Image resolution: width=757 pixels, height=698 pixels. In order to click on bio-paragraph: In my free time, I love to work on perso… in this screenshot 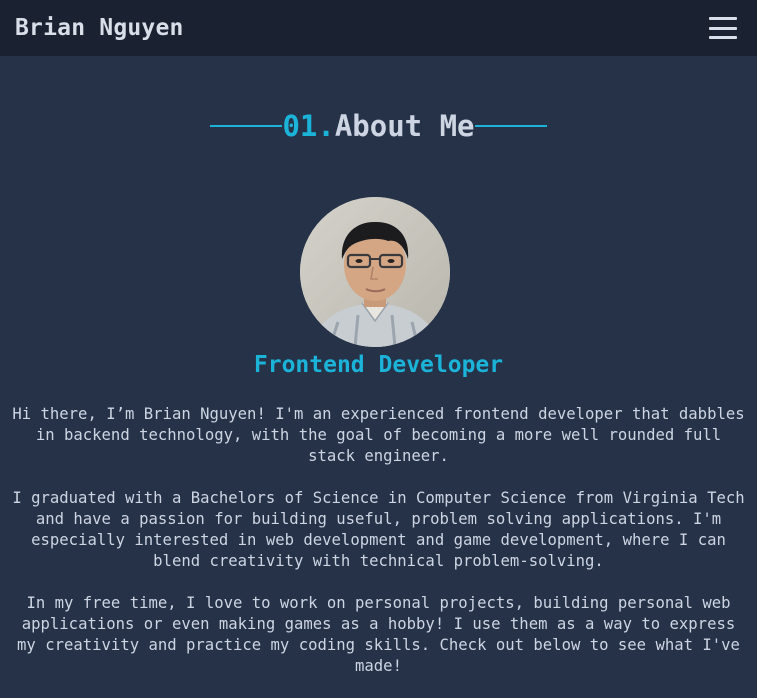, I will do `click(378, 634)`.